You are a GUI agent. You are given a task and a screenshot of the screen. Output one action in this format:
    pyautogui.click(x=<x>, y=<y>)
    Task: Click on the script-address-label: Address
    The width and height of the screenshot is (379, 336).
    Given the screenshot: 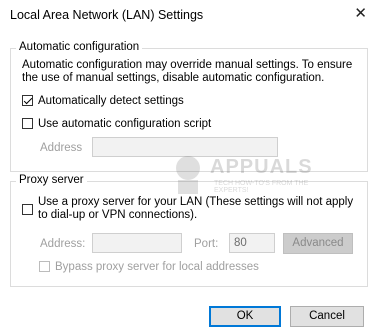 What is the action you would take?
    pyautogui.click(x=61, y=148)
    